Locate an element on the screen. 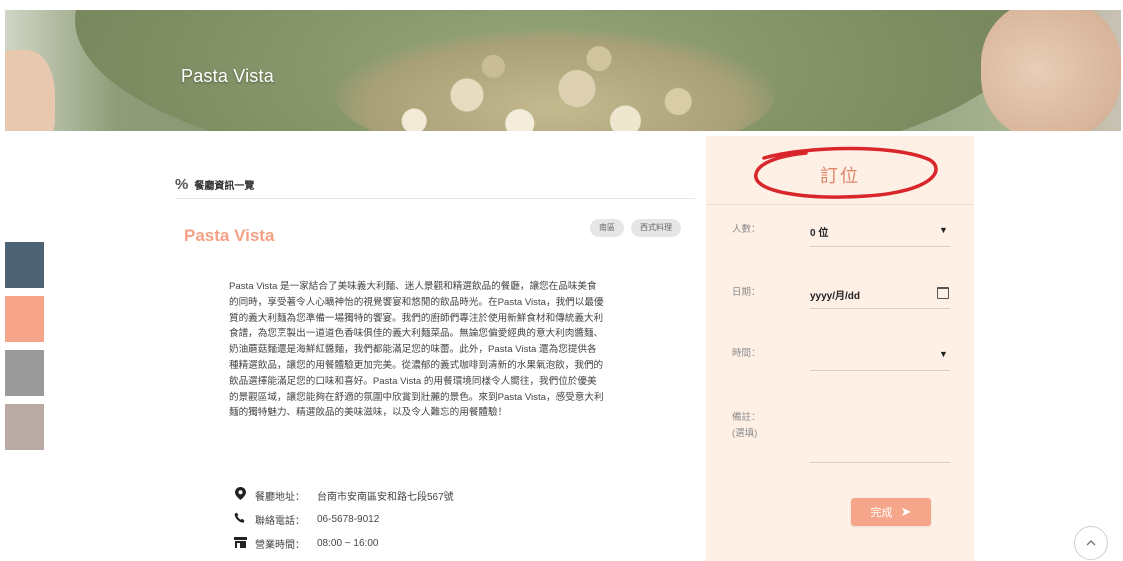 The width and height of the screenshot is (1123, 561). hours-label: 營業時間： is located at coordinates (280, 545).